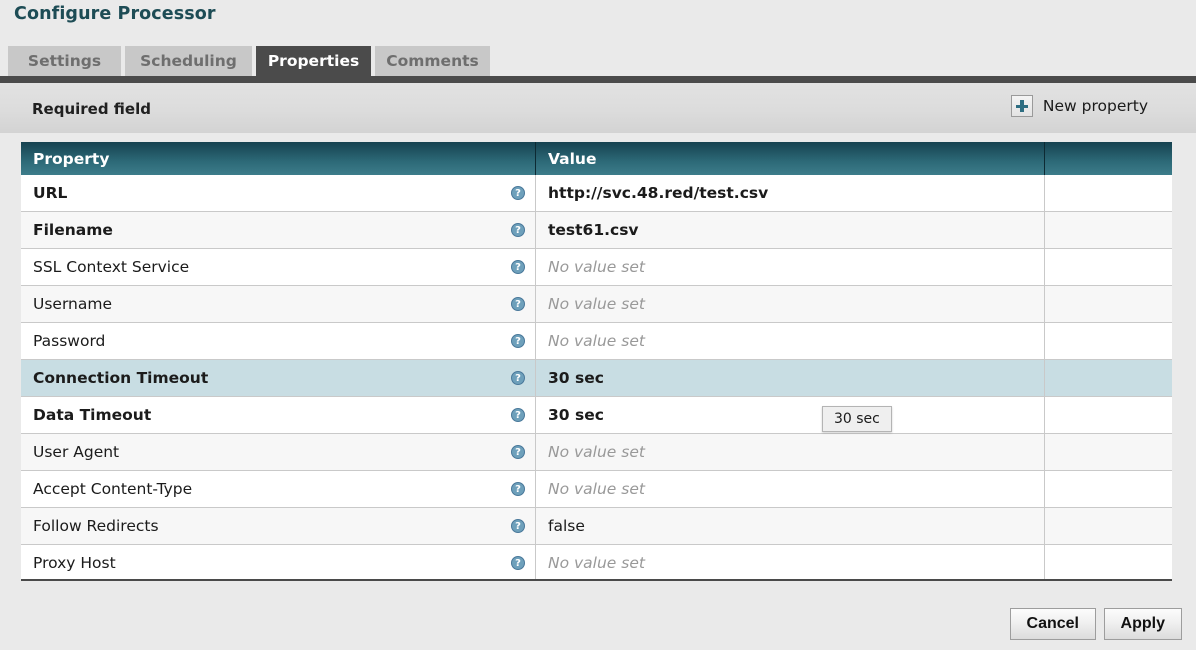 The height and width of the screenshot is (650, 1196). I want to click on property-name-cell: Accept Content-Type?, so click(278, 489).